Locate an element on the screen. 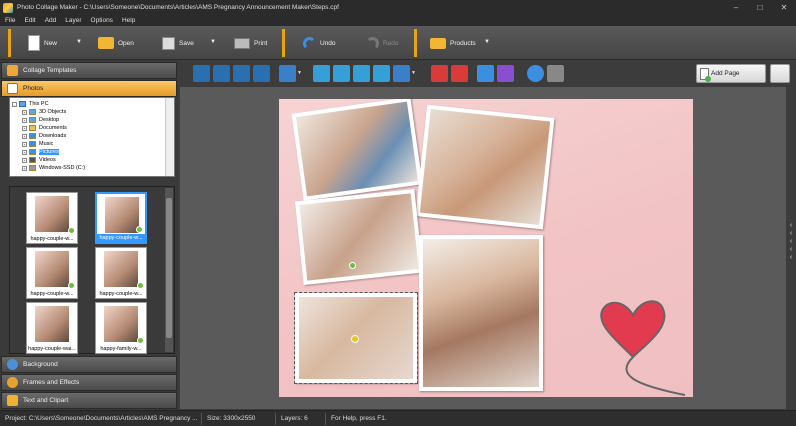  print-button: Print is located at coordinates (250, 43).